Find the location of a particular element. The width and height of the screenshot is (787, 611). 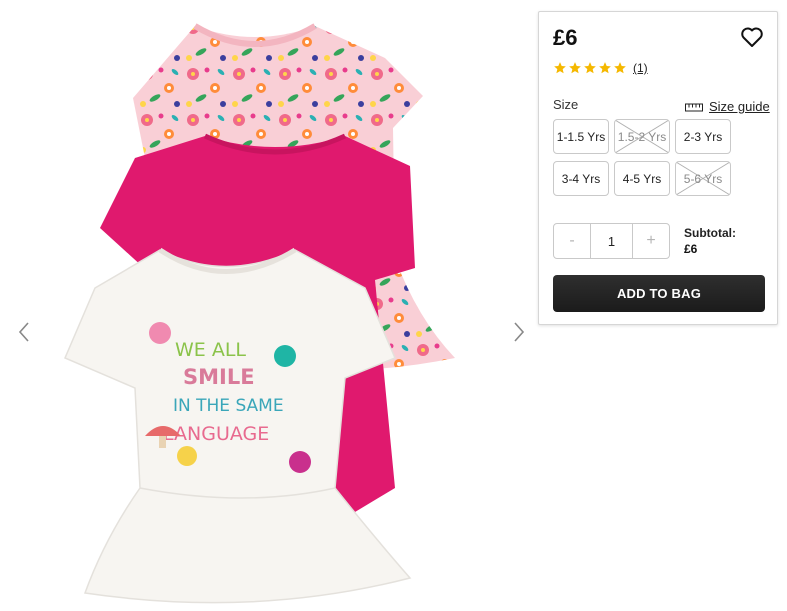

size-option-button: 3-4 Yrs is located at coordinates (581, 178).